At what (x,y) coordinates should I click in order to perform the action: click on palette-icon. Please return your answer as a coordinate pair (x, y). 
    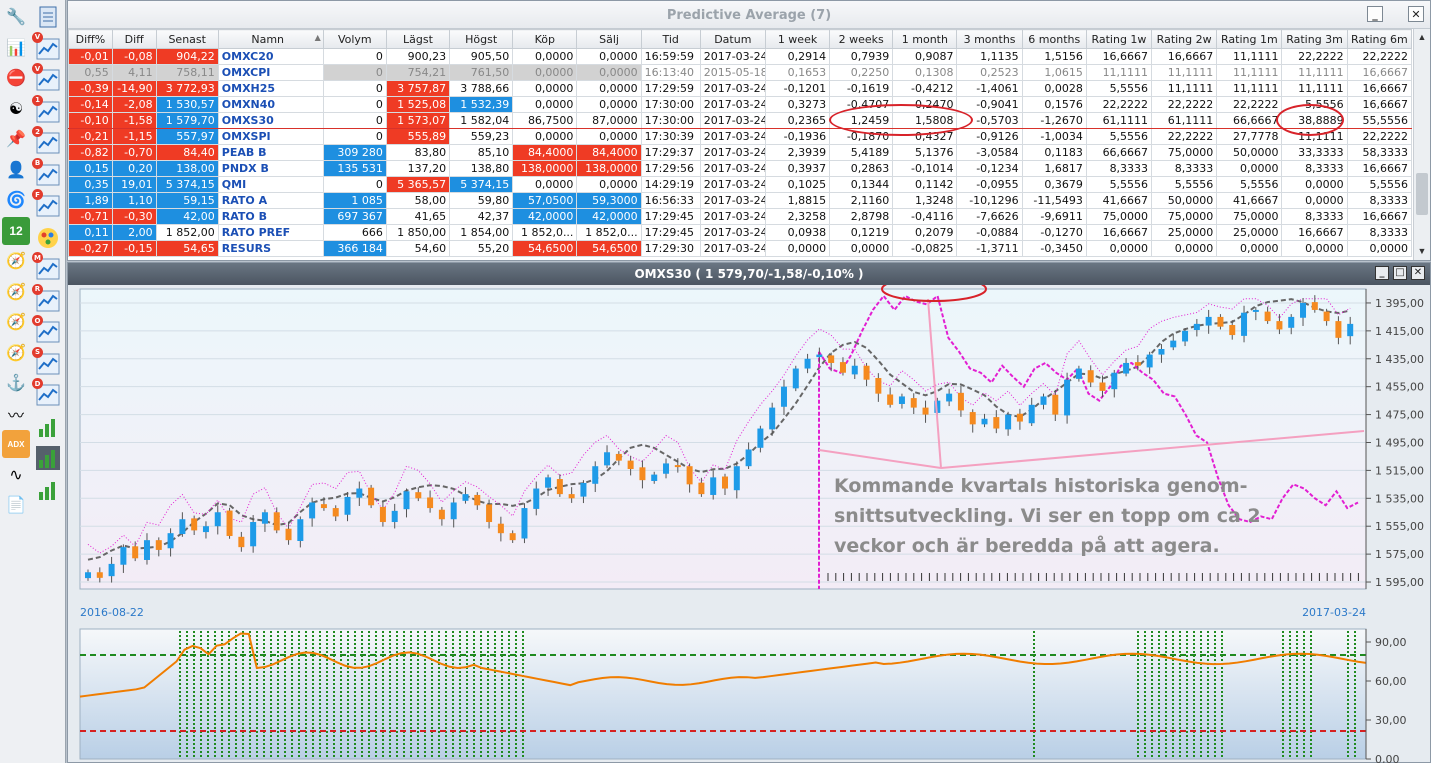
    Looking at the image, I should click on (48, 238).